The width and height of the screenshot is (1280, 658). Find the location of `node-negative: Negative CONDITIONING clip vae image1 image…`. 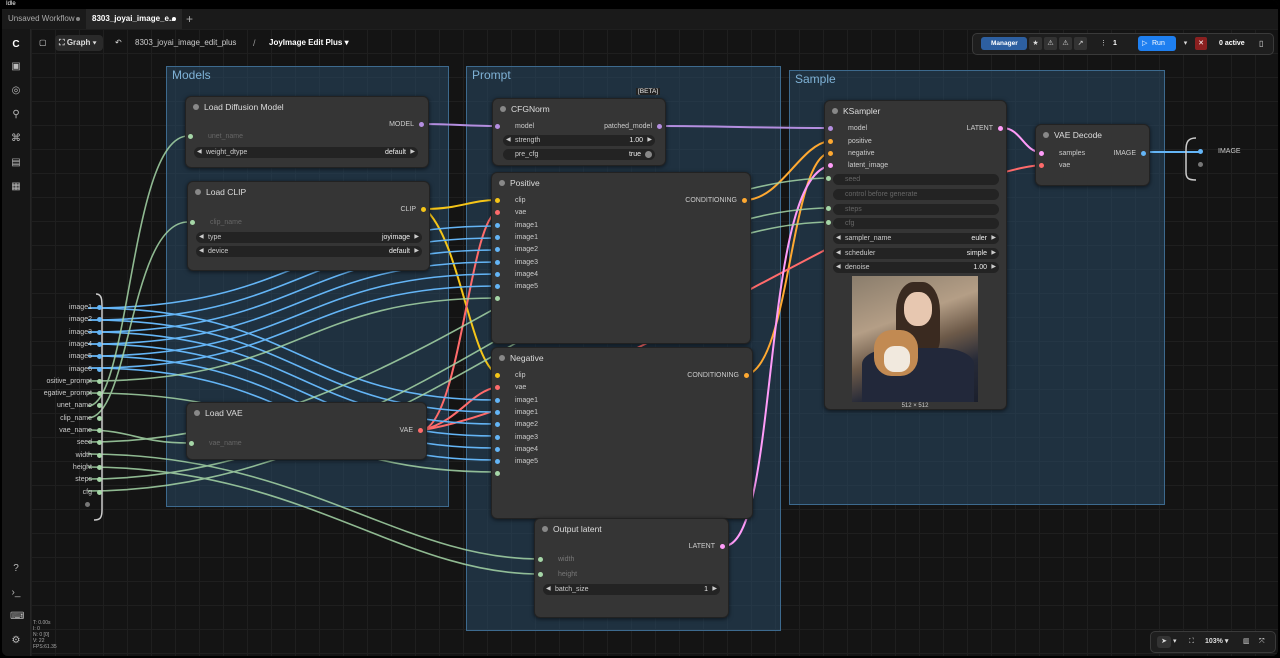

node-negative: Negative CONDITIONING clip vae image1 image… is located at coordinates (622, 433).